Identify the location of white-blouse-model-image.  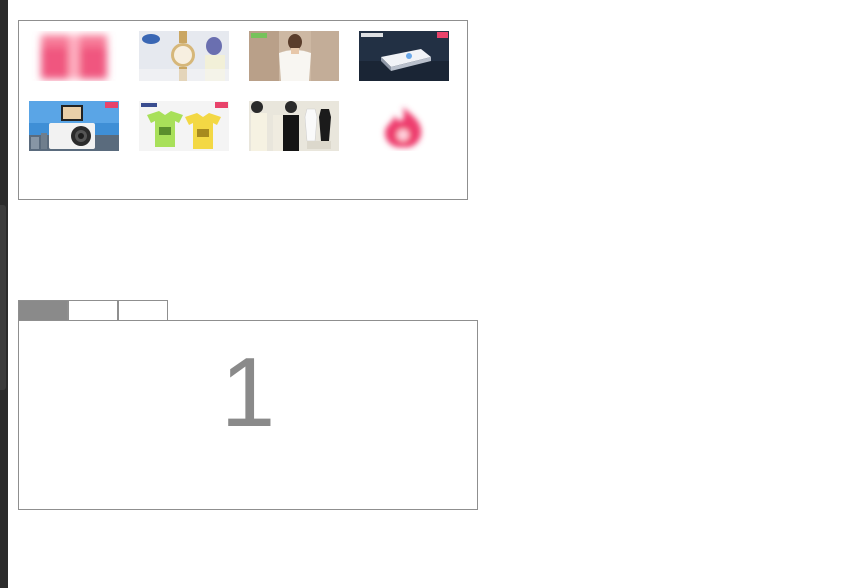
(294, 56).